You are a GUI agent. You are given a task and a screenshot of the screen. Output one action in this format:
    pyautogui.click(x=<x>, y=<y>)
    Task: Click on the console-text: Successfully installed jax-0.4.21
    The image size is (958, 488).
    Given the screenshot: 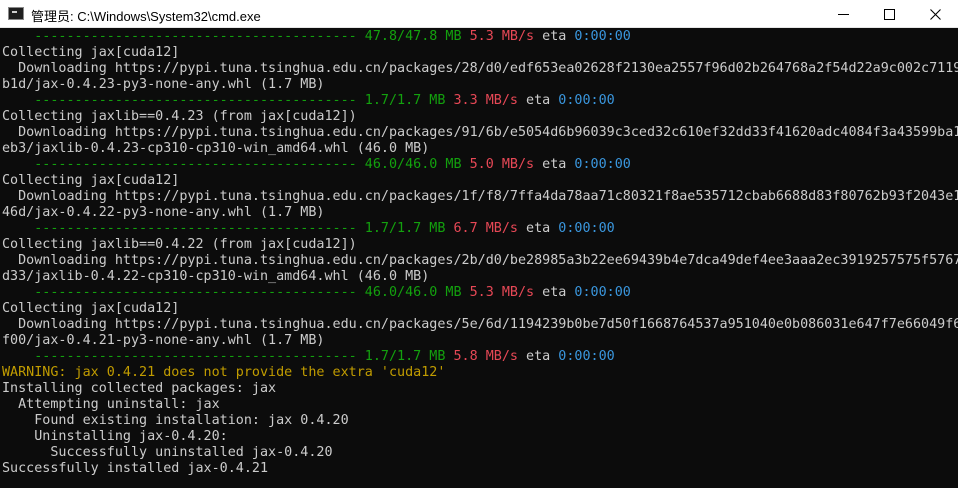 What is the action you would take?
    pyautogui.click(x=135, y=468)
    